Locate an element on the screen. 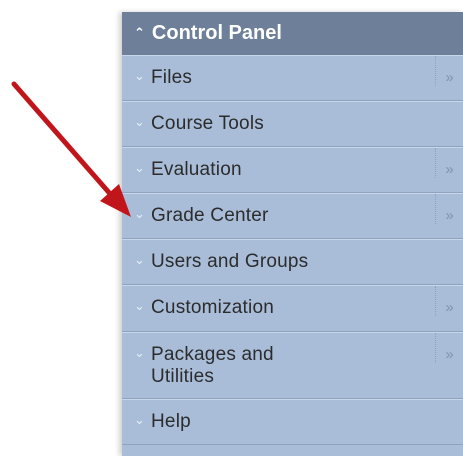  menu-item-label: Help is located at coordinates (171, 421).